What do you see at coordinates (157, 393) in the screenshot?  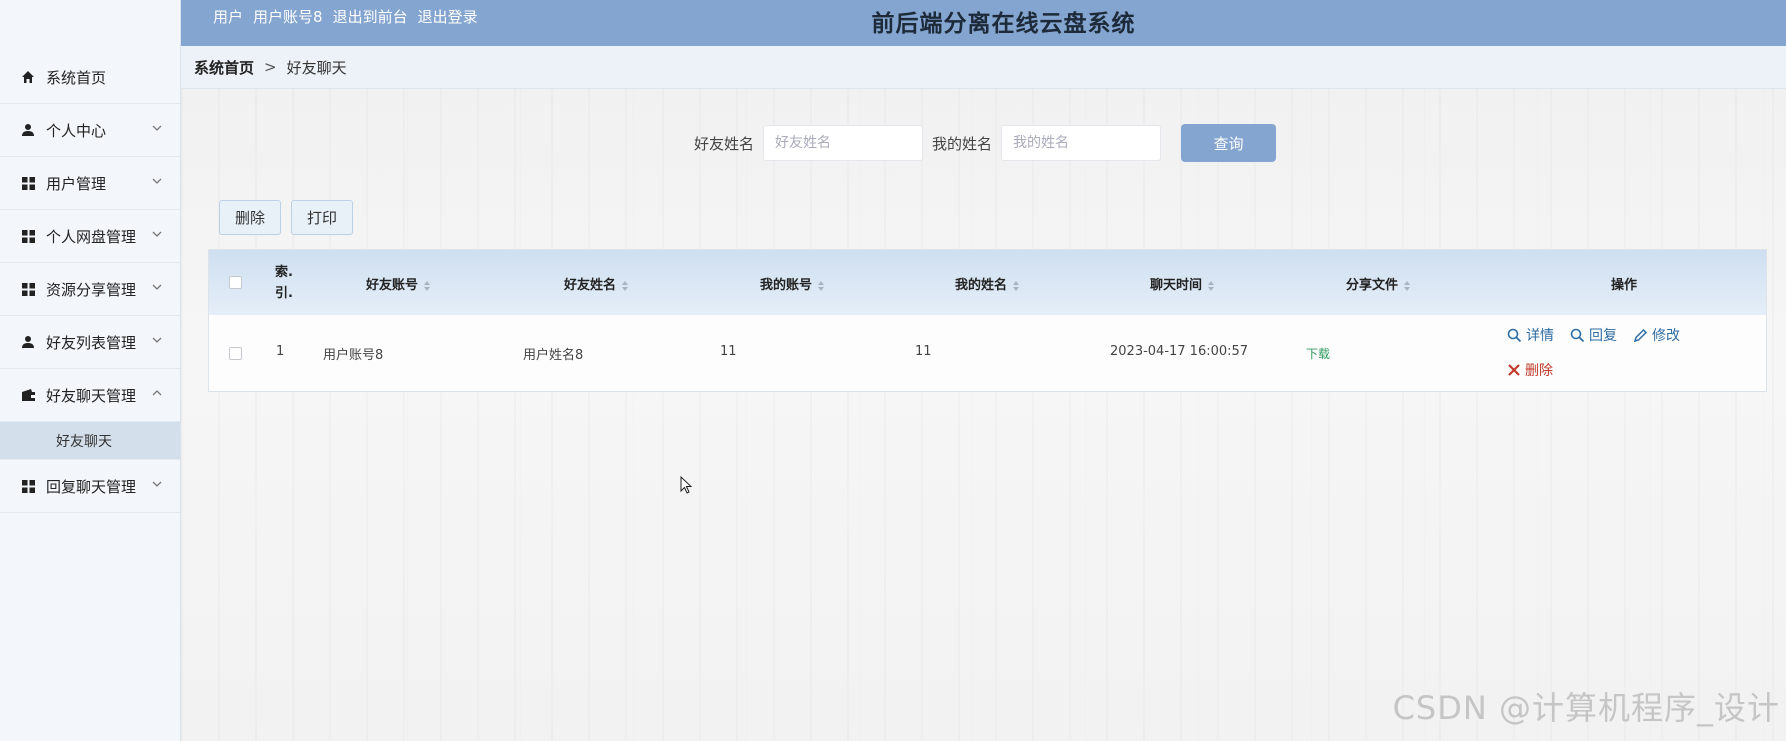 I see `chevron-up-icon` at bounding box center [157, 393].